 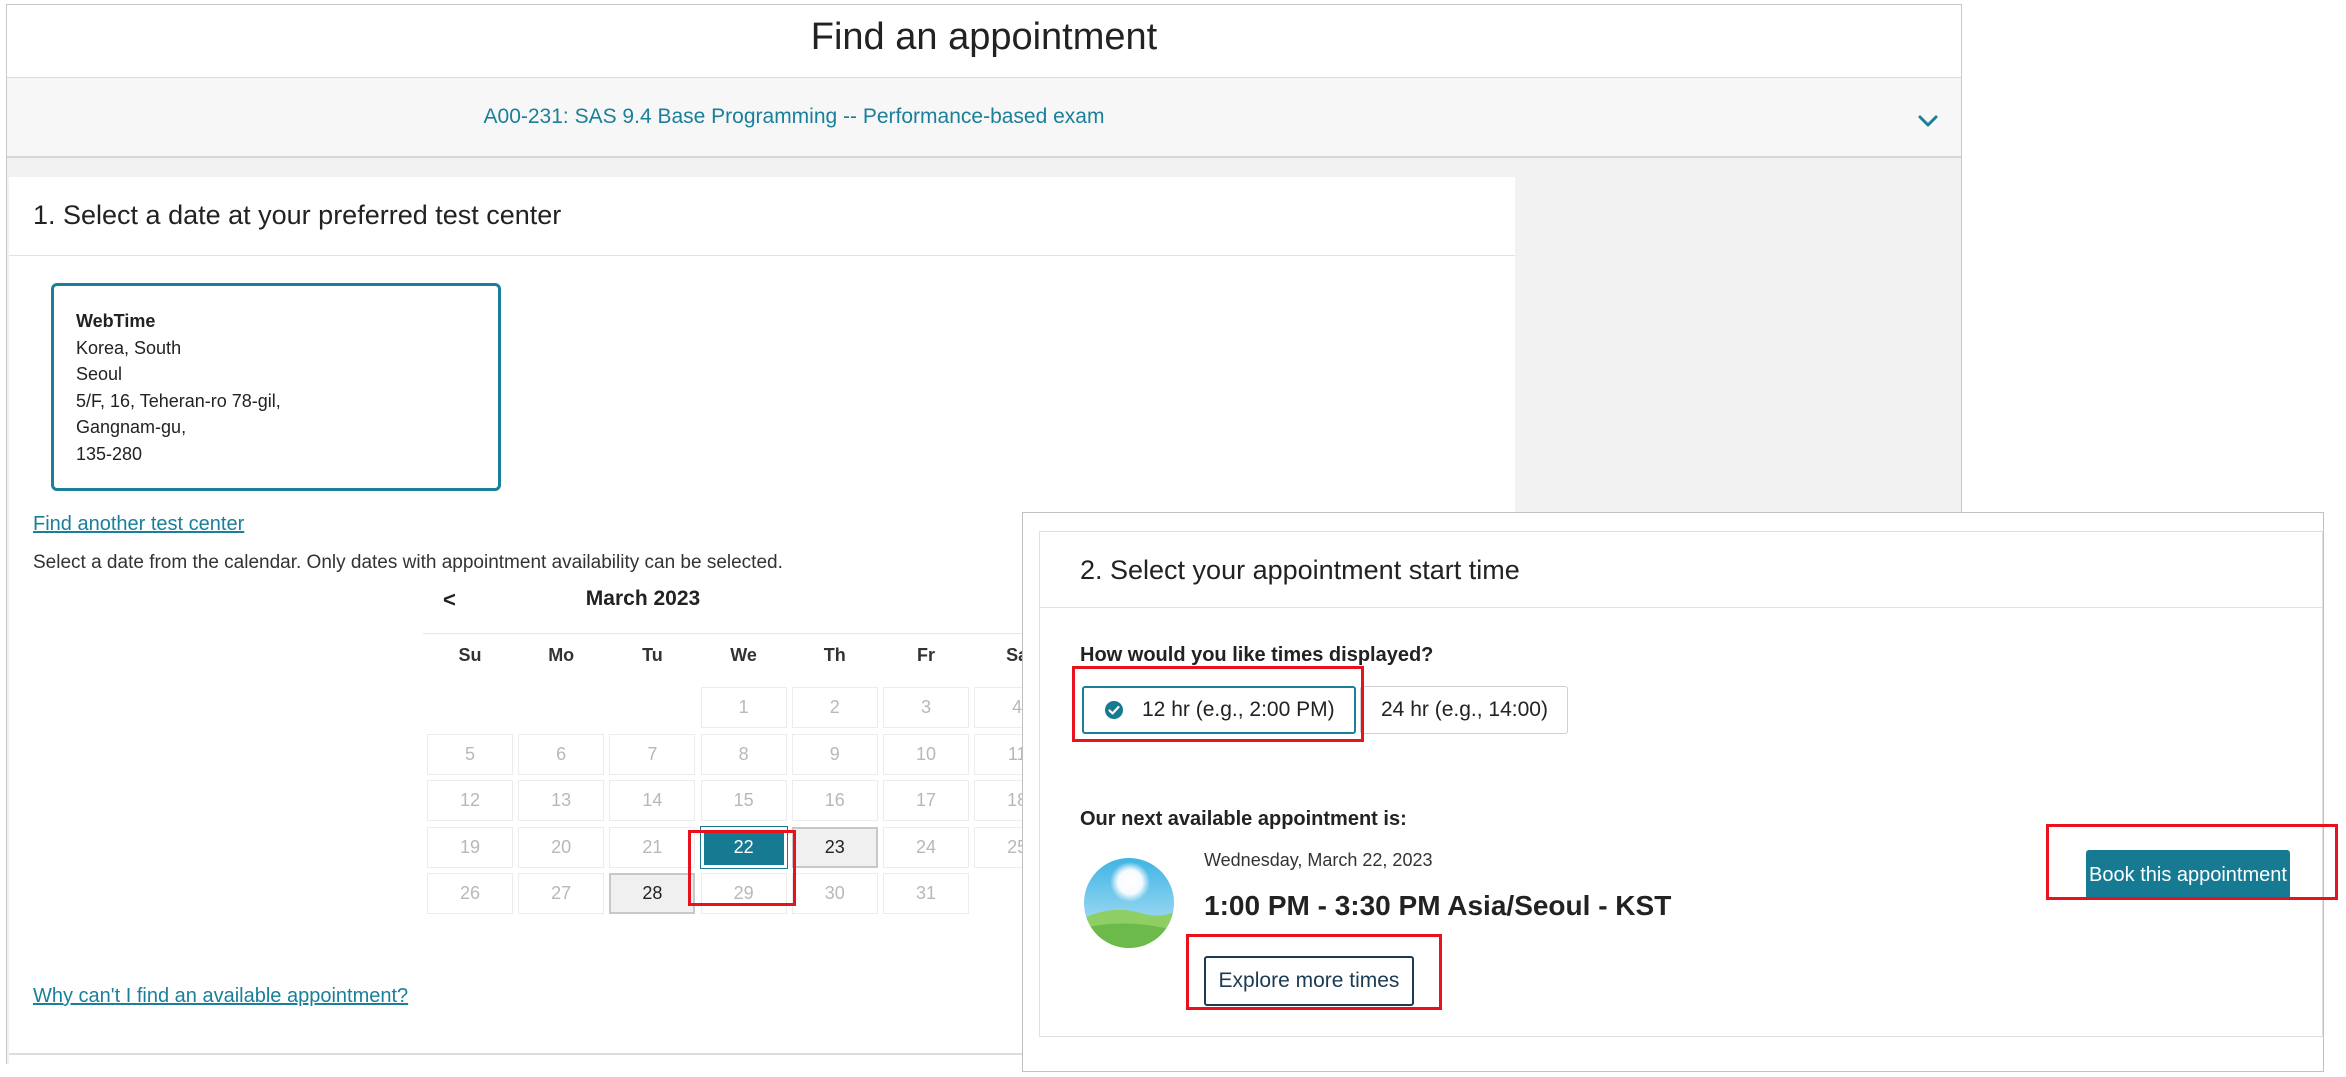 I want to click on calendar-day: 14, so click(x=652, y=801).